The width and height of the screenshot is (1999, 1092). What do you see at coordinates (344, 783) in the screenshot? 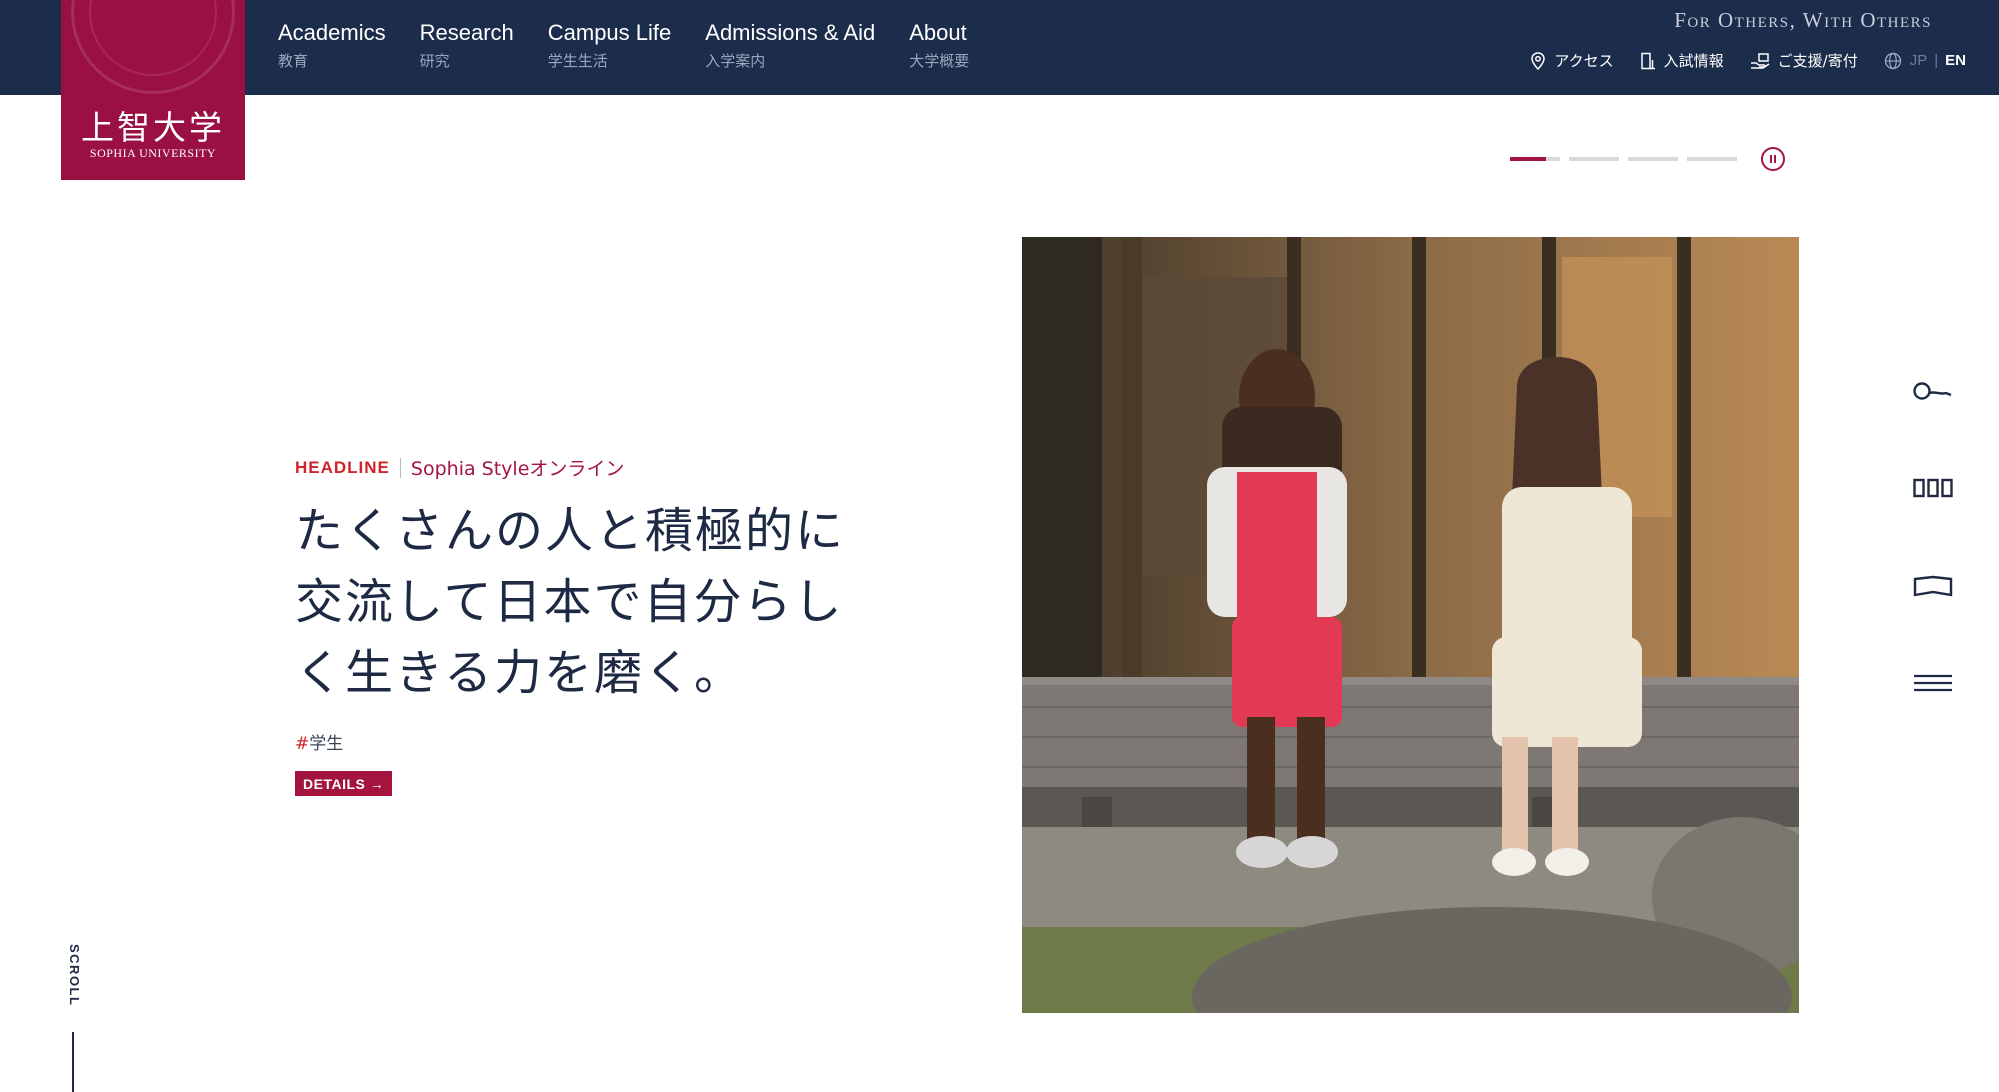
I see `details-button: DETAILS →` at bounding box center [344, 783].